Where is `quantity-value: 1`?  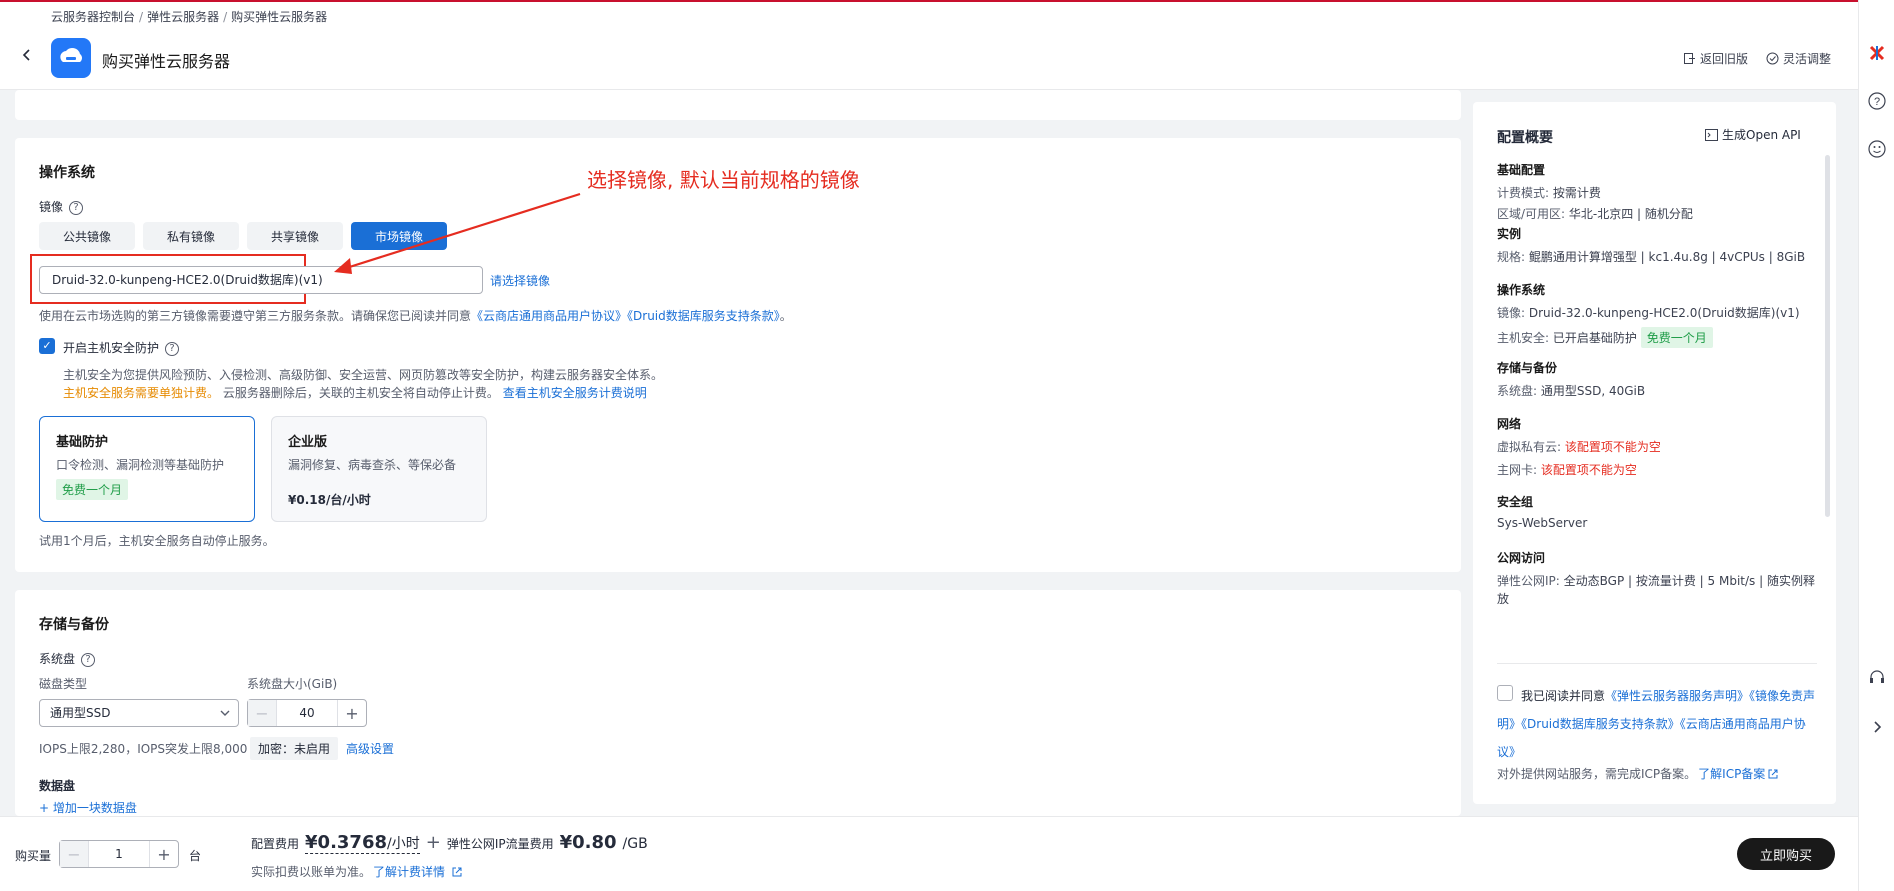
quantity-value: 1 is located at coordinates (119, 854).